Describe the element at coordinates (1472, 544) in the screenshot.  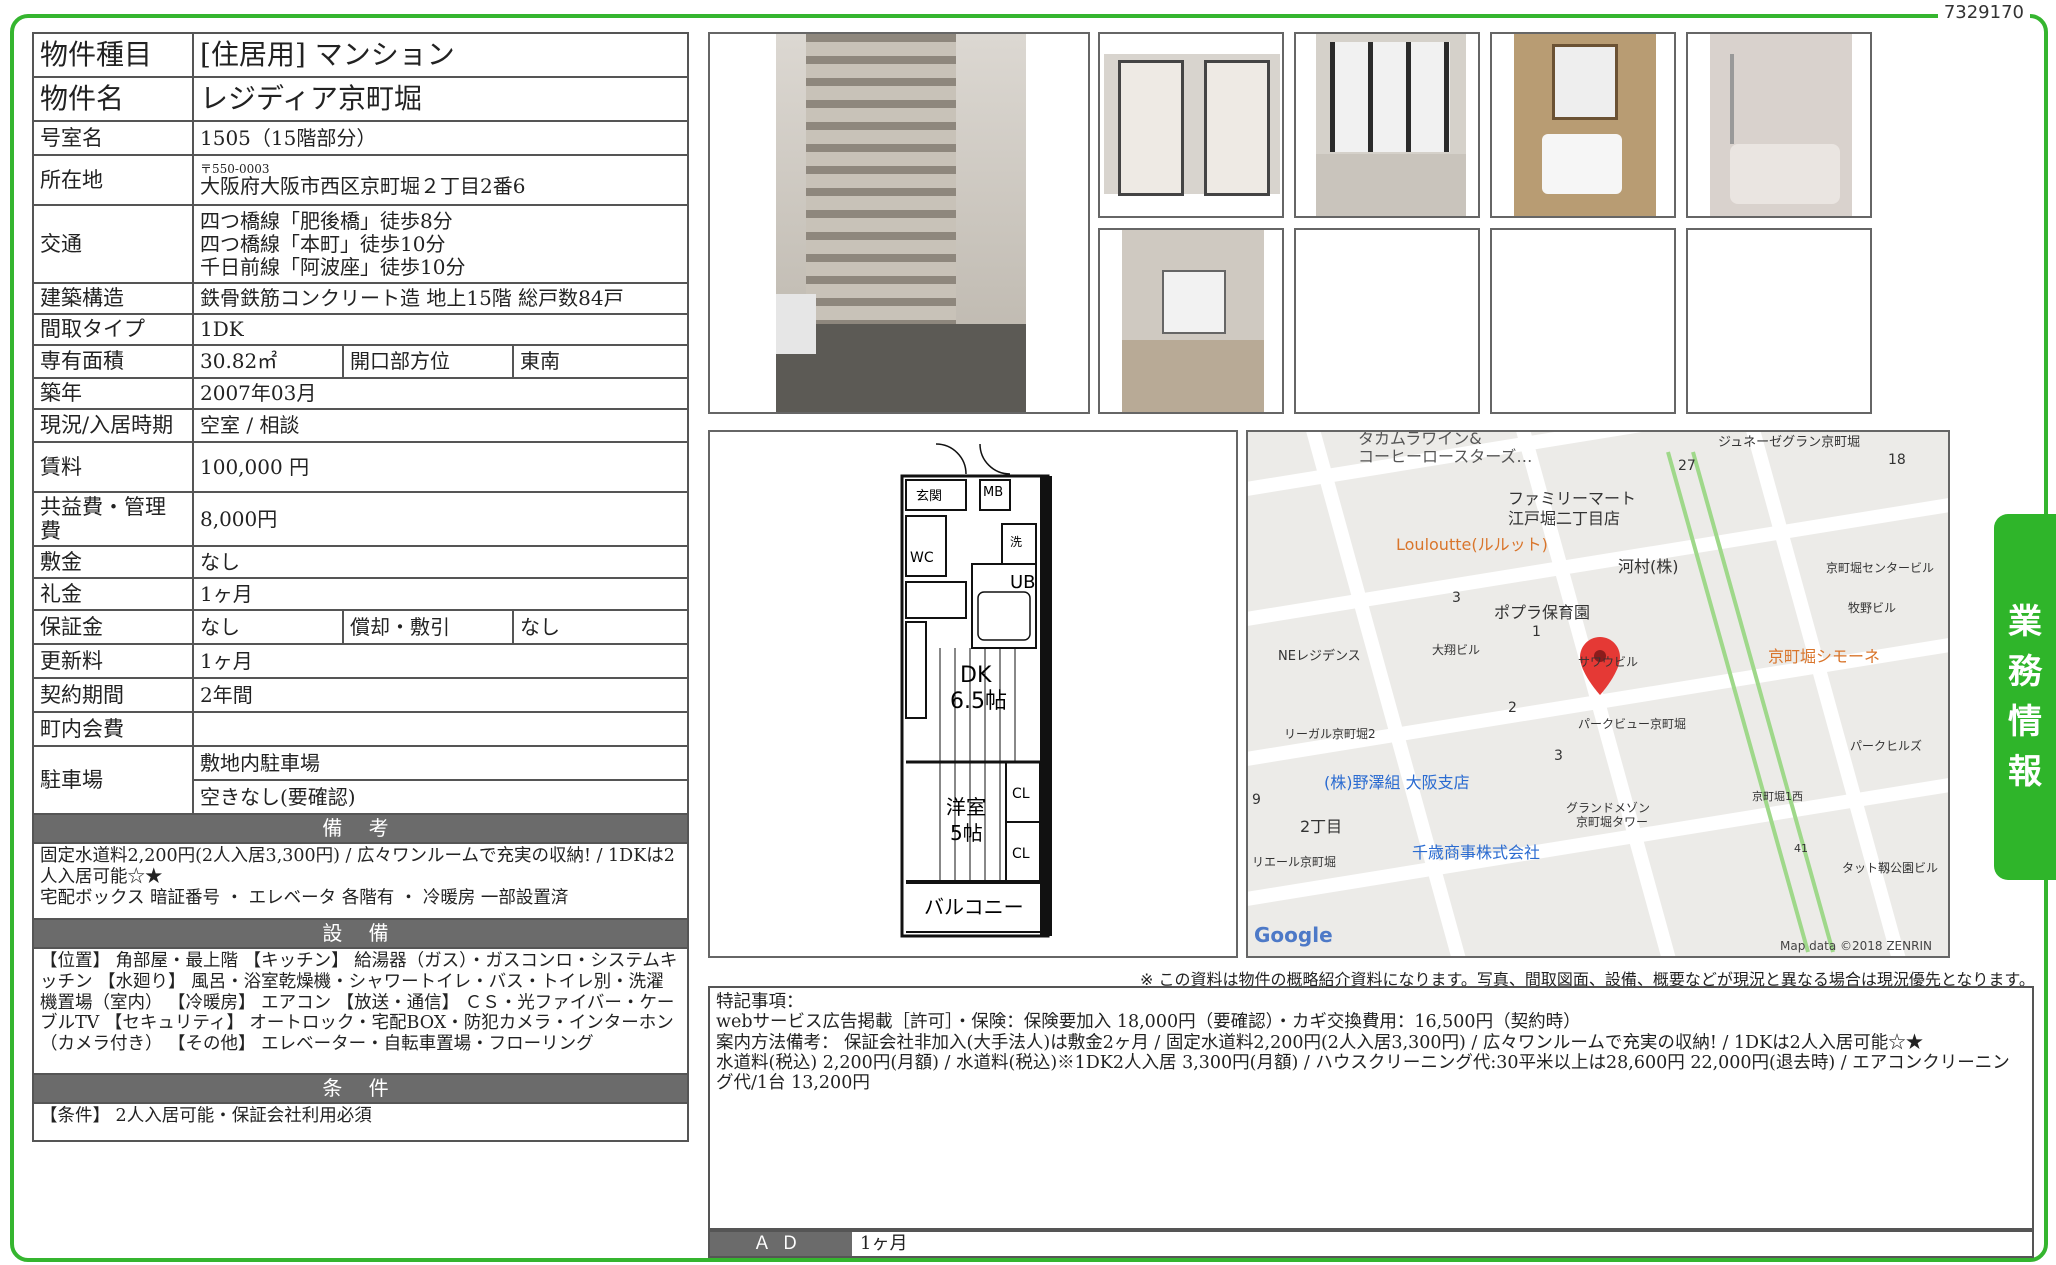
I see `map-label: Louloutte(ルルット)` at that location.